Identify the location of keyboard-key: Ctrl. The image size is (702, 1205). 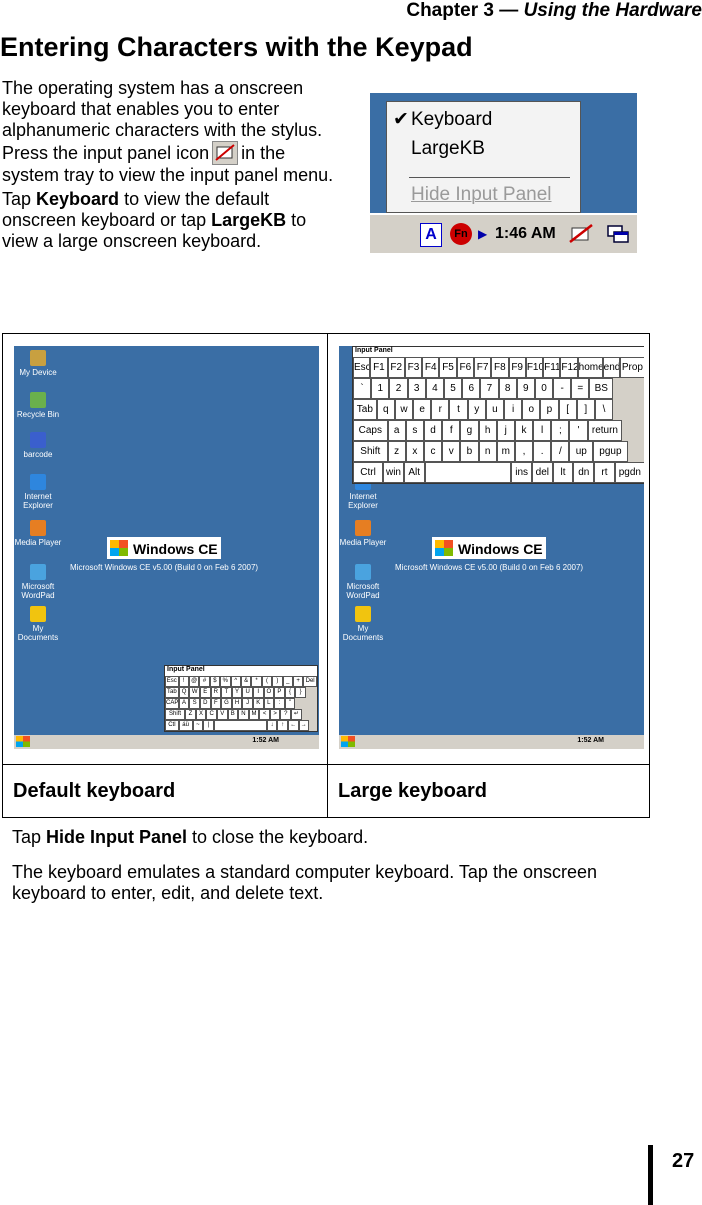
(368, 472).